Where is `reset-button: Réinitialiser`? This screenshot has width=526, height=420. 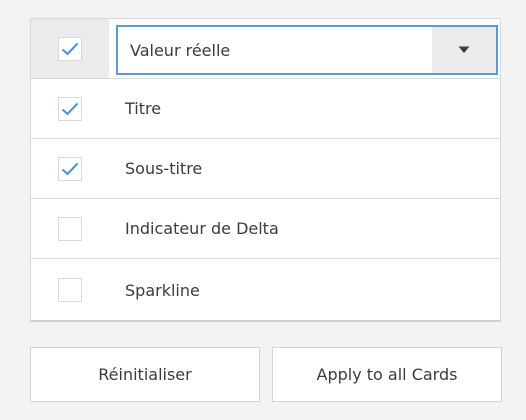
reset-button: Réinitialiser is located at coordinates (145, 374).